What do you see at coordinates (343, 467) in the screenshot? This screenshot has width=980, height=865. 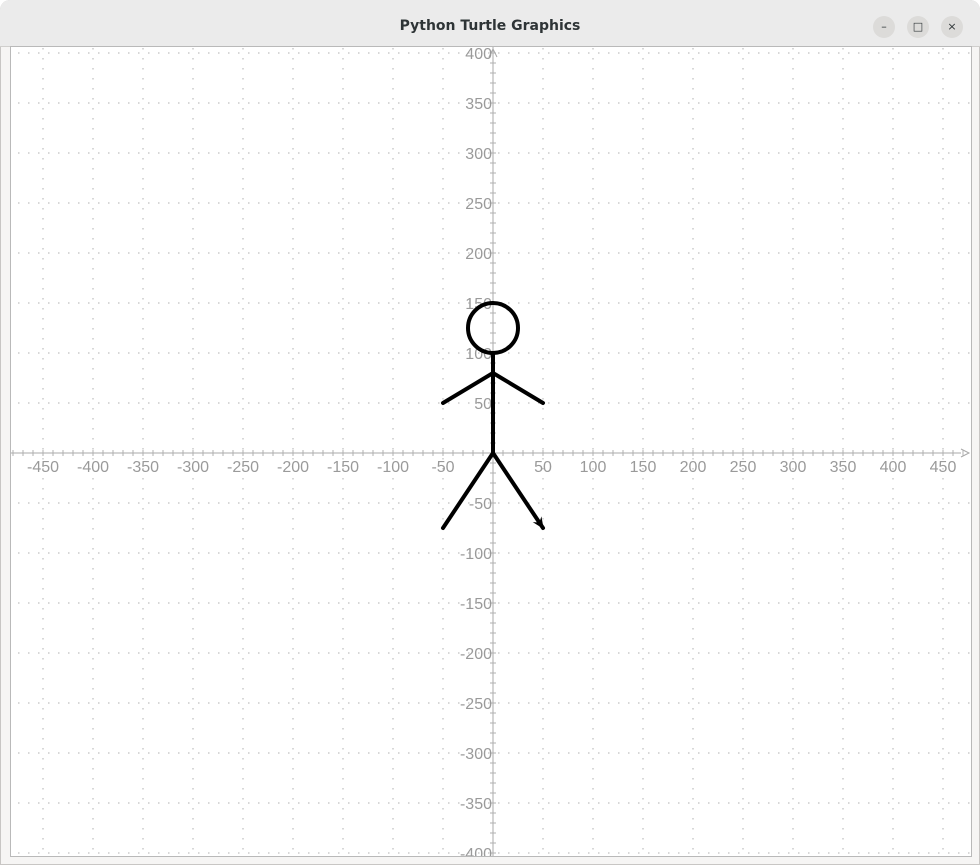 I see `x-tick-label: -150` at bounding box center [343, 467].